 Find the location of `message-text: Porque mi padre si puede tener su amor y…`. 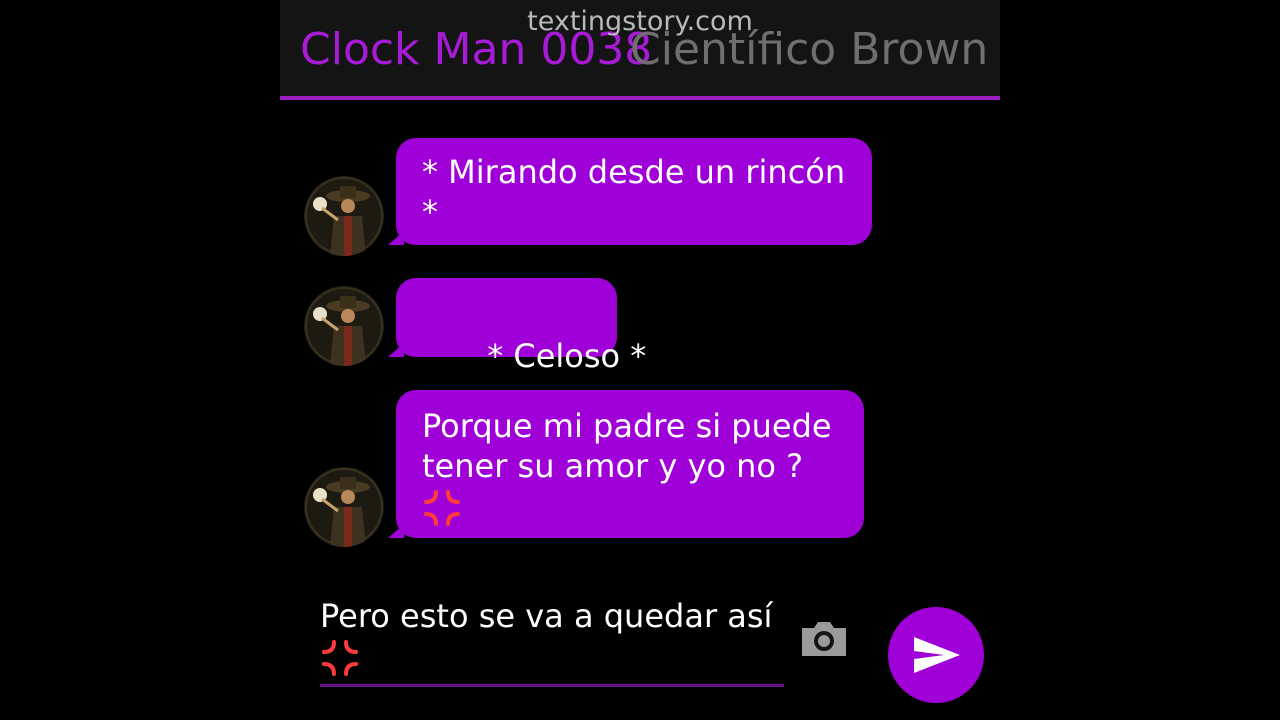

message-text: Porque mi padre si puede tener su amor y… is located at coordinates (627, 446).